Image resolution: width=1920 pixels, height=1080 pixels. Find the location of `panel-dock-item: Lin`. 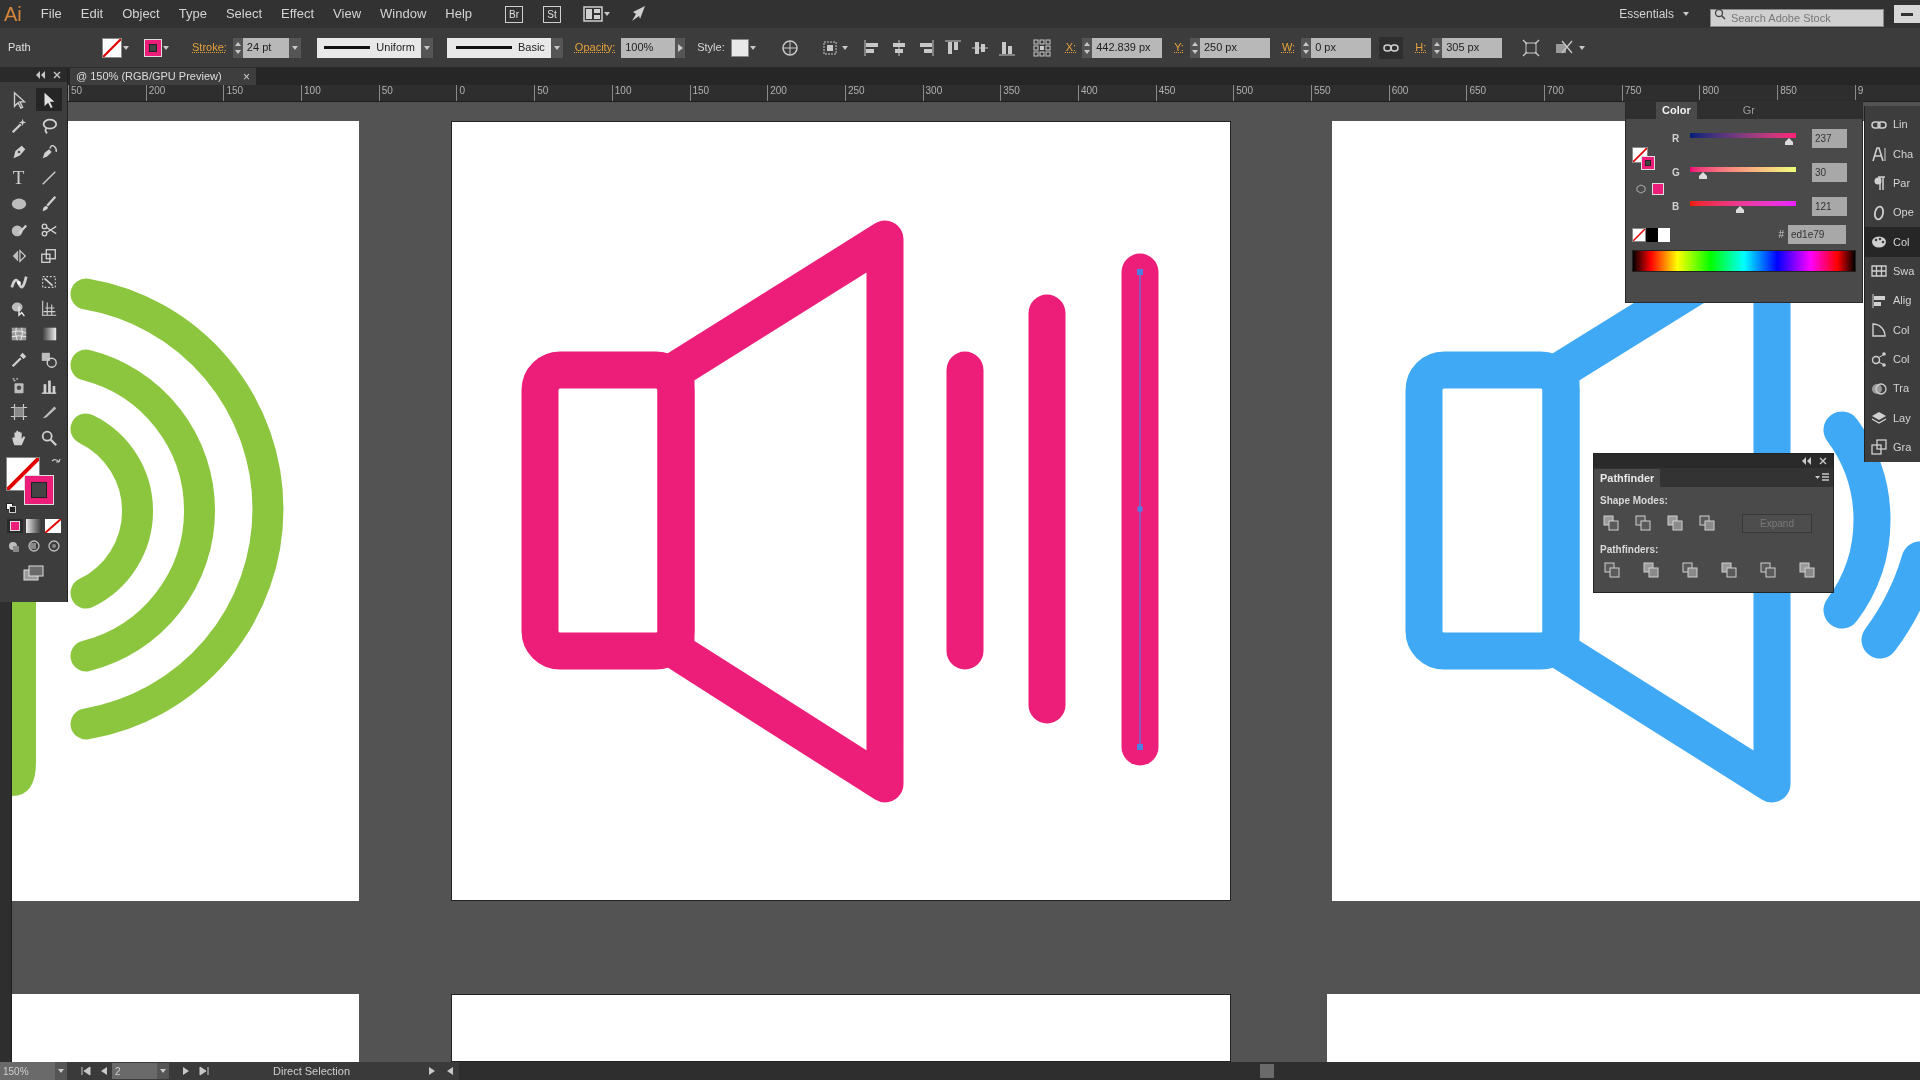

panel-dock-item: Lin is located at coordinates (1892, 125).